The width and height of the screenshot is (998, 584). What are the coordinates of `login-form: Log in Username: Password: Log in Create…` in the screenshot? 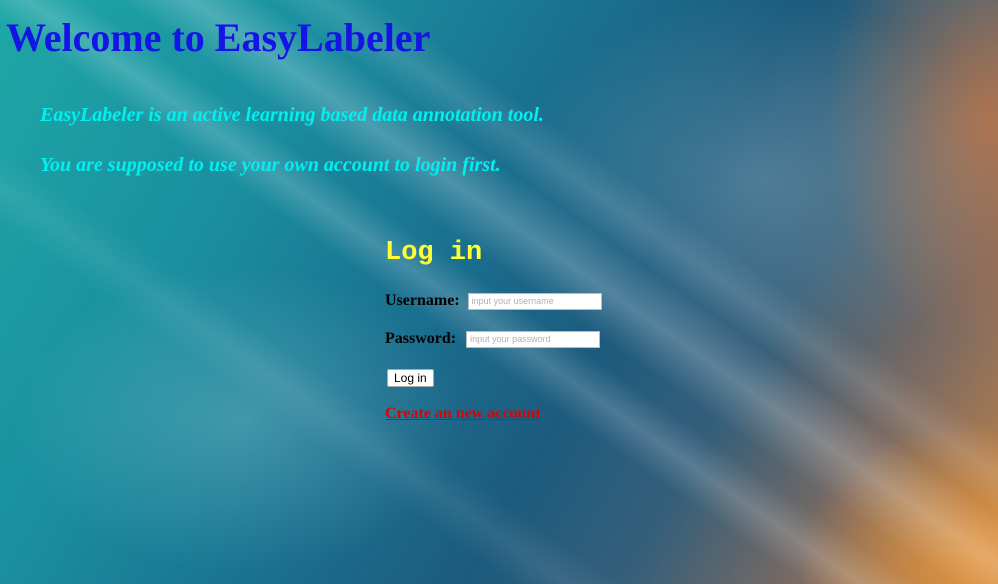 It's located at (515, 330).